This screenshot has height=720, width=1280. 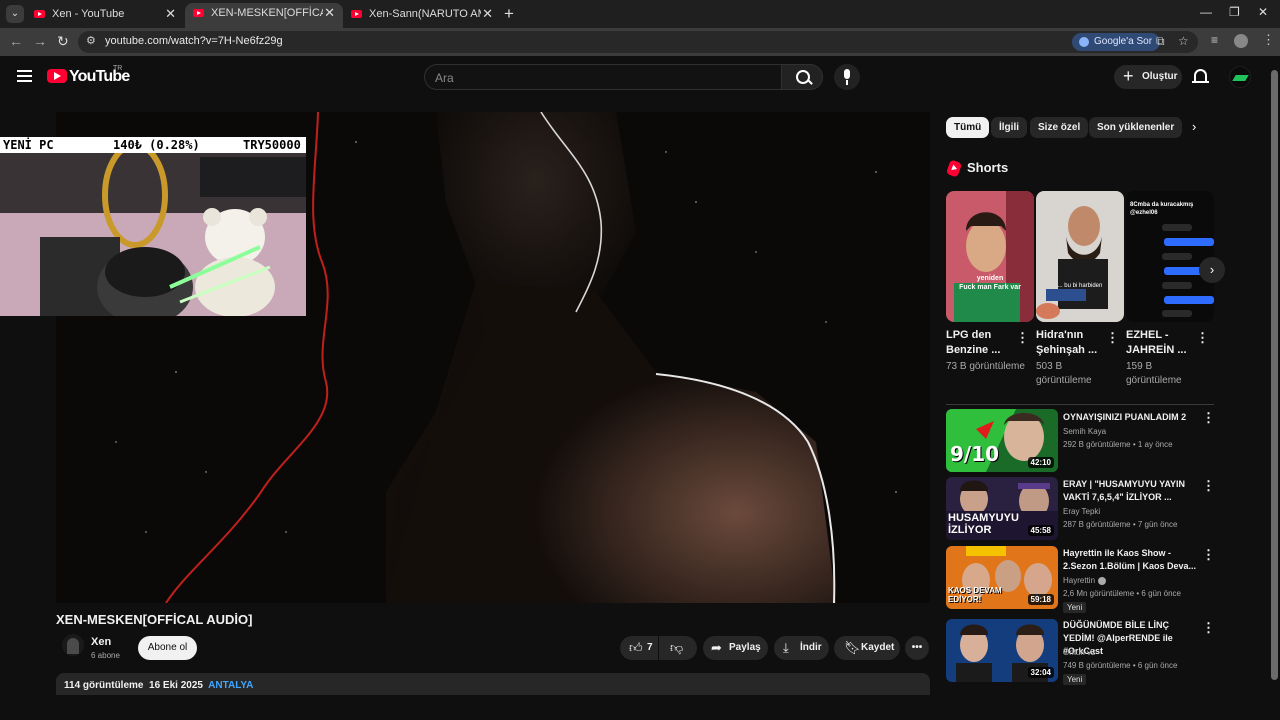 What do you see at coordinates (1002, 650) in the screenshot?
I see `video-thumbnail: 32:04` at bounding box center [1002, 650].